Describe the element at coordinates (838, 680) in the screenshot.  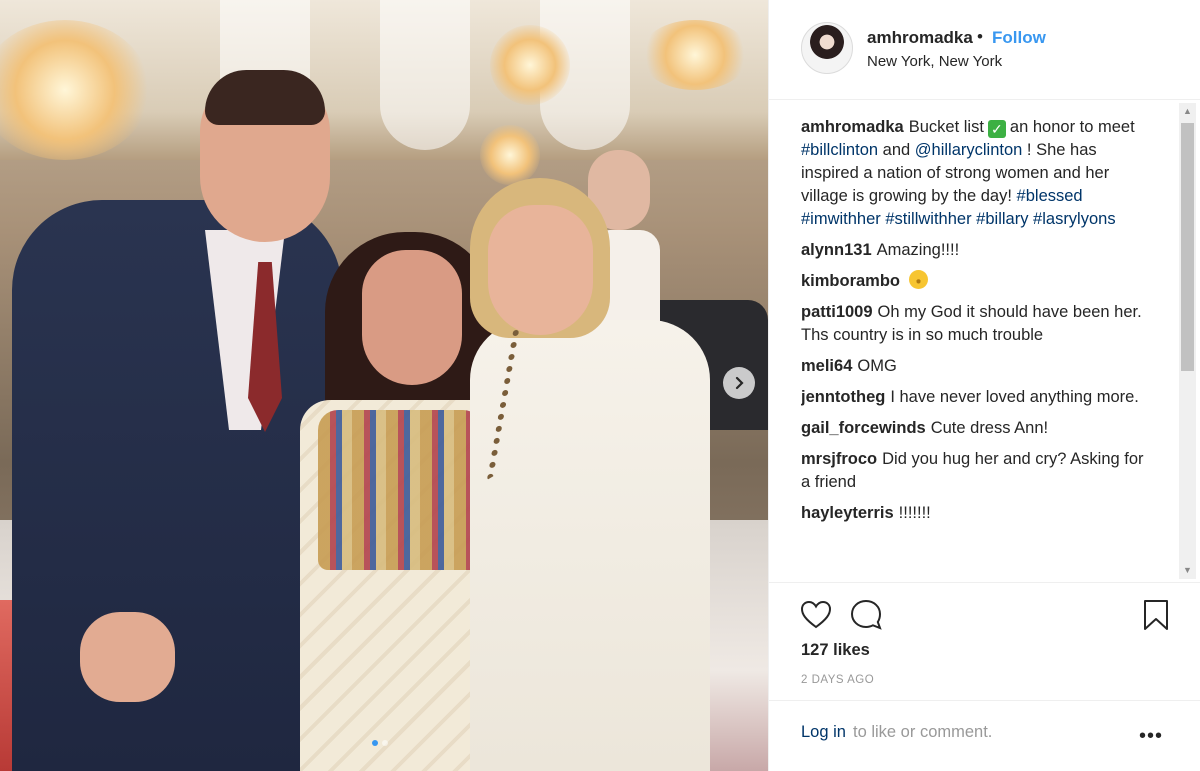
I see `post-timestamp: 2 DAYS AGO` at that location.